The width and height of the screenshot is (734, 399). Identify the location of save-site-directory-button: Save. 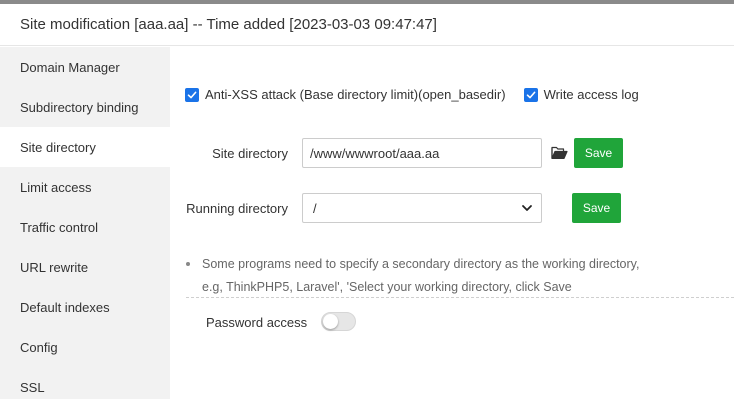
(598, 153).